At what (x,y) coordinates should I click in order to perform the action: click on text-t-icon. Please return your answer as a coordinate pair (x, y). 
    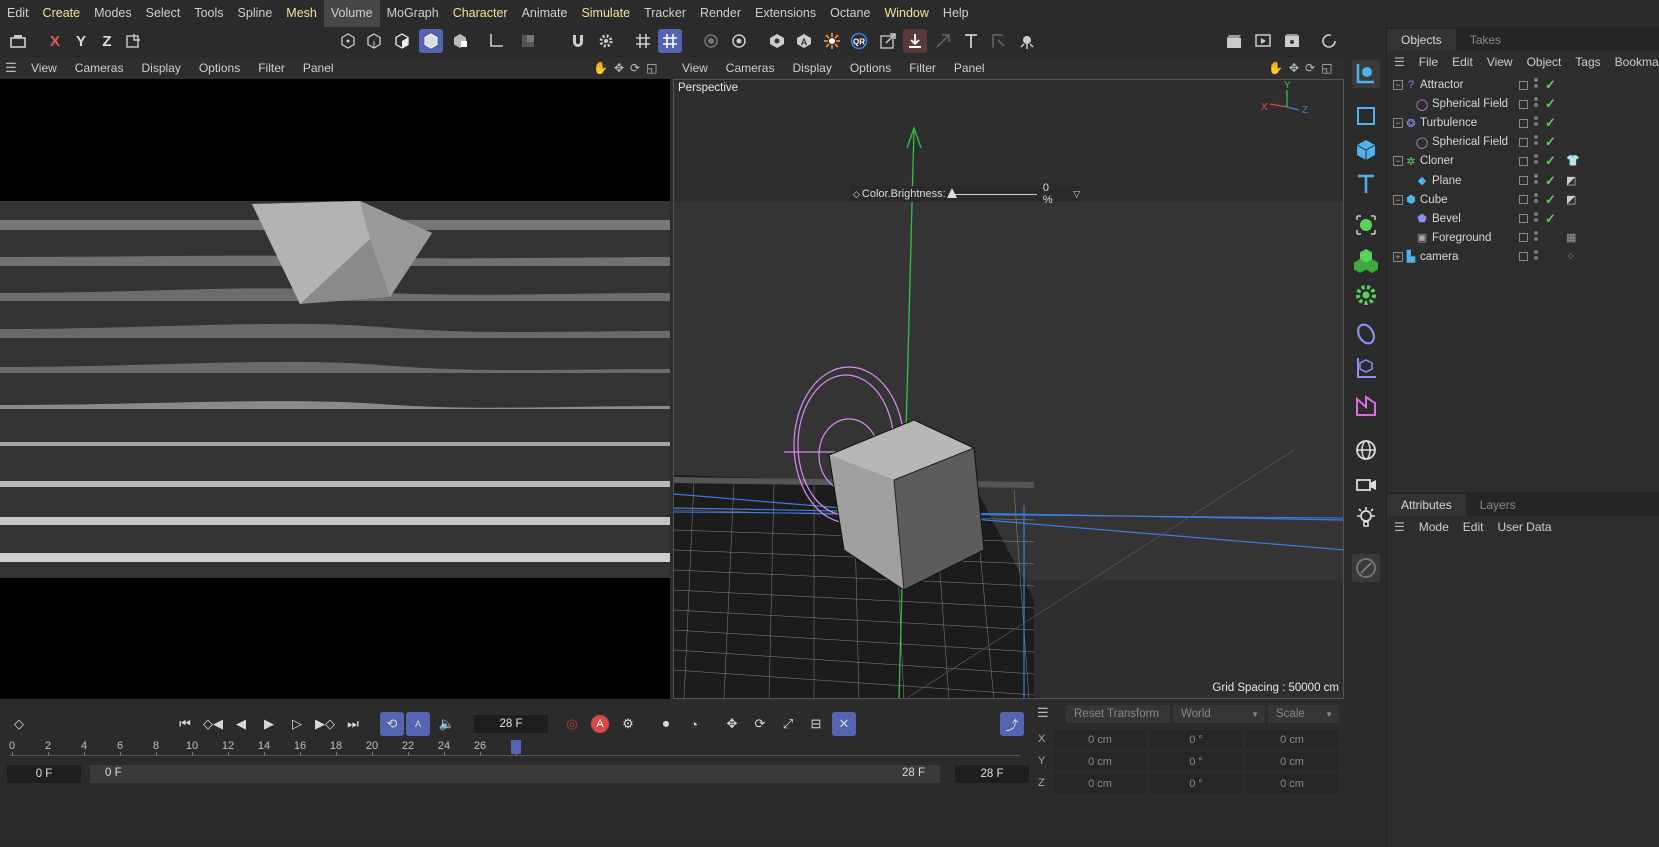
    Looking at the image, I should click on (971, 41).